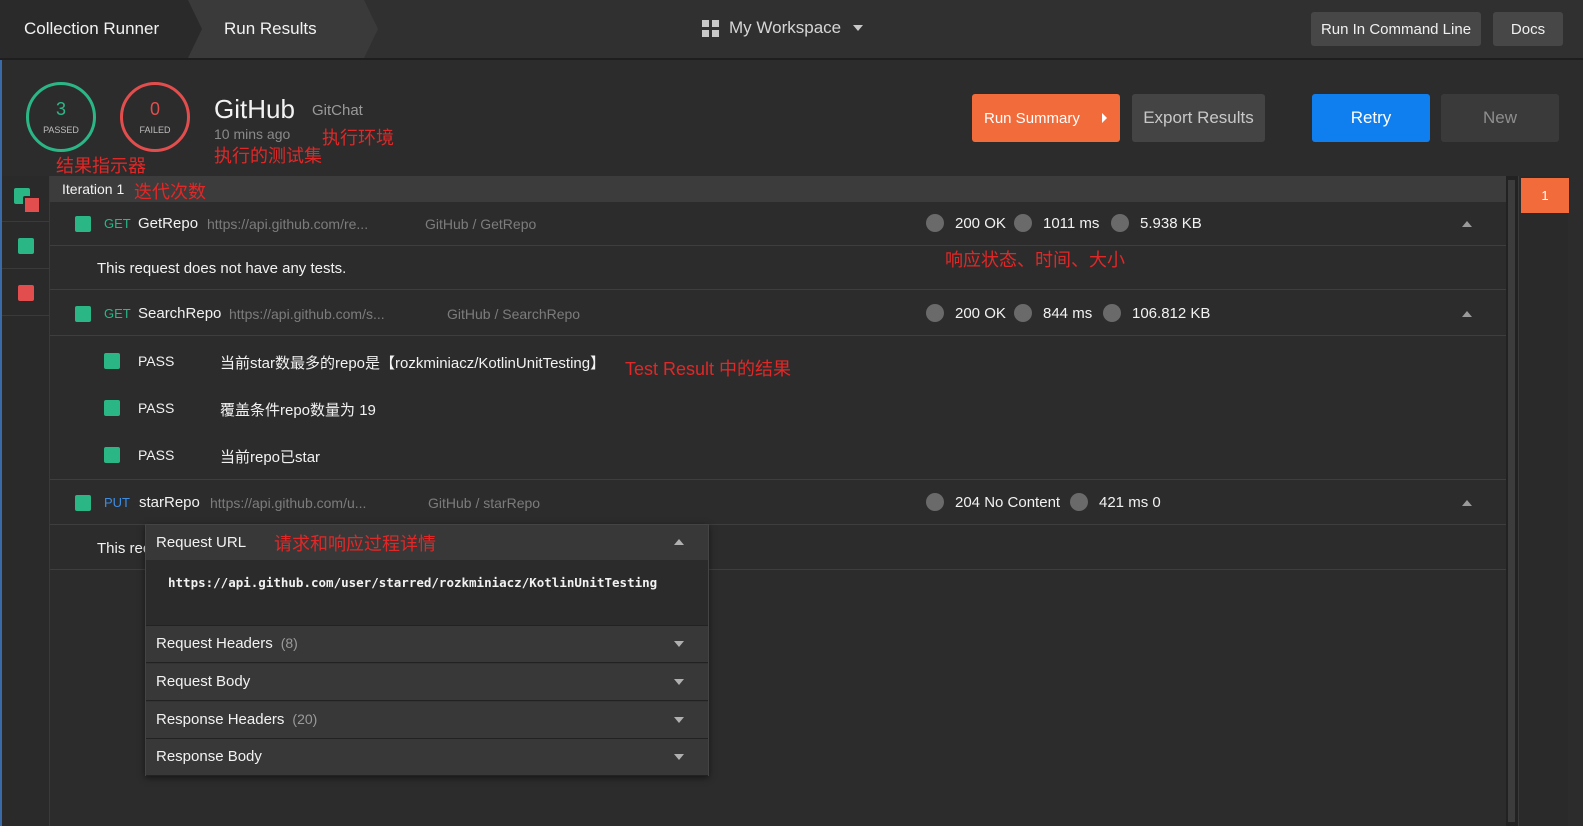 The image size is (1583, 826). I want to click on response-time: 421 ms 0, so click(1115, 502).